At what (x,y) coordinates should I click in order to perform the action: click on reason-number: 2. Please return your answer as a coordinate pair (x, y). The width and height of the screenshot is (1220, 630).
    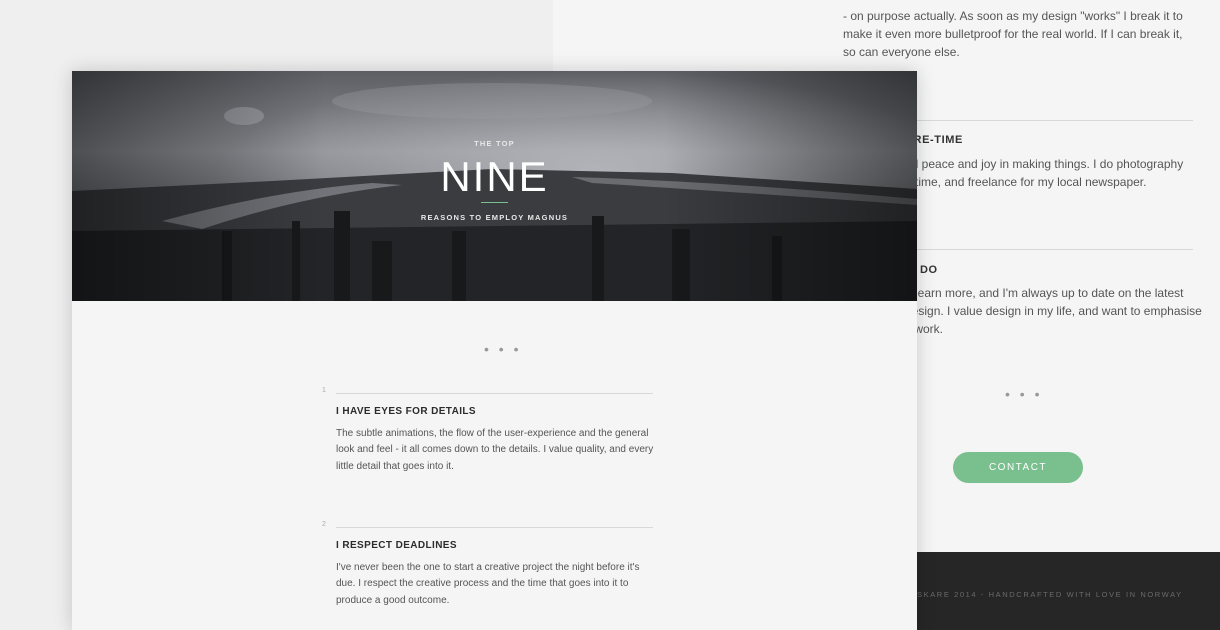
    Looking at the image, I should click on (324, 524).